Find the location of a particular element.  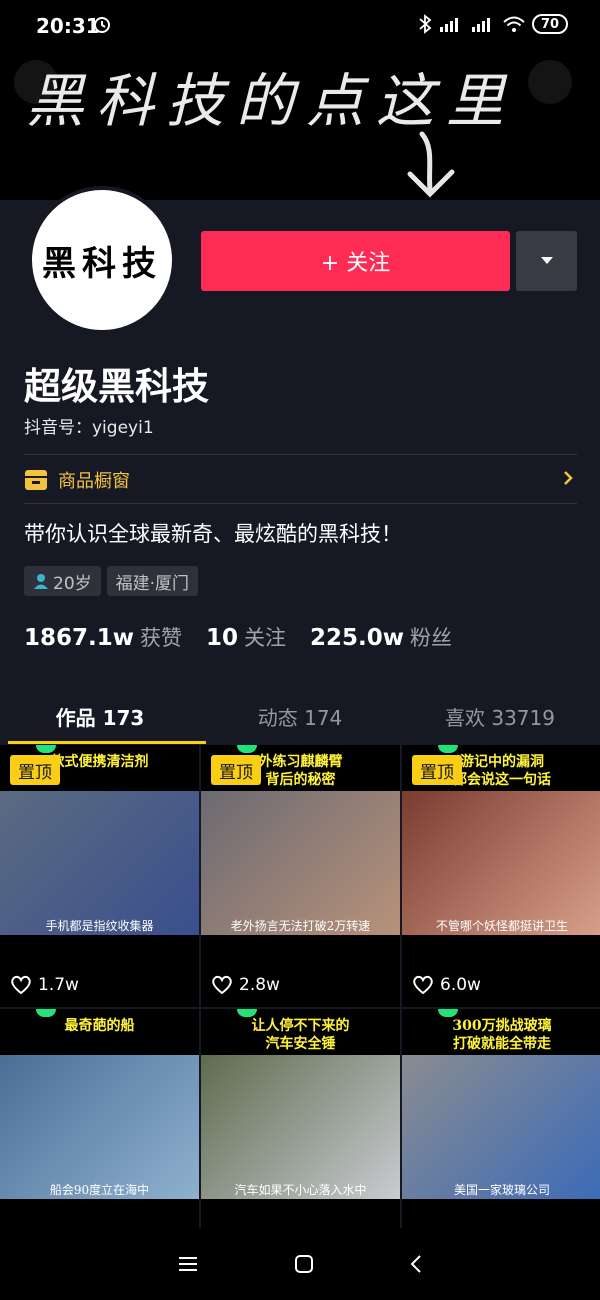

video-cell: 外练习麒麟臂 背后的秘密 老外扬言无法打破2万转速 置顶 2.8w is located at coordinates (300, 876).